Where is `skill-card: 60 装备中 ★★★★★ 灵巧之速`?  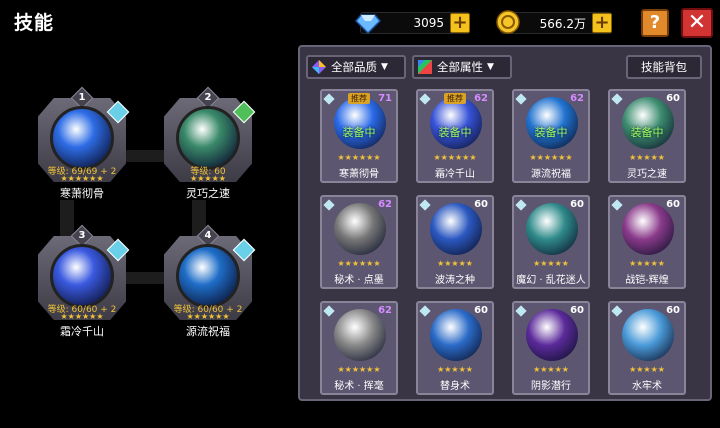
skill-card: 60 装备中 ★★★★★ 灵巧之速 is located at coordinates (647, 136).